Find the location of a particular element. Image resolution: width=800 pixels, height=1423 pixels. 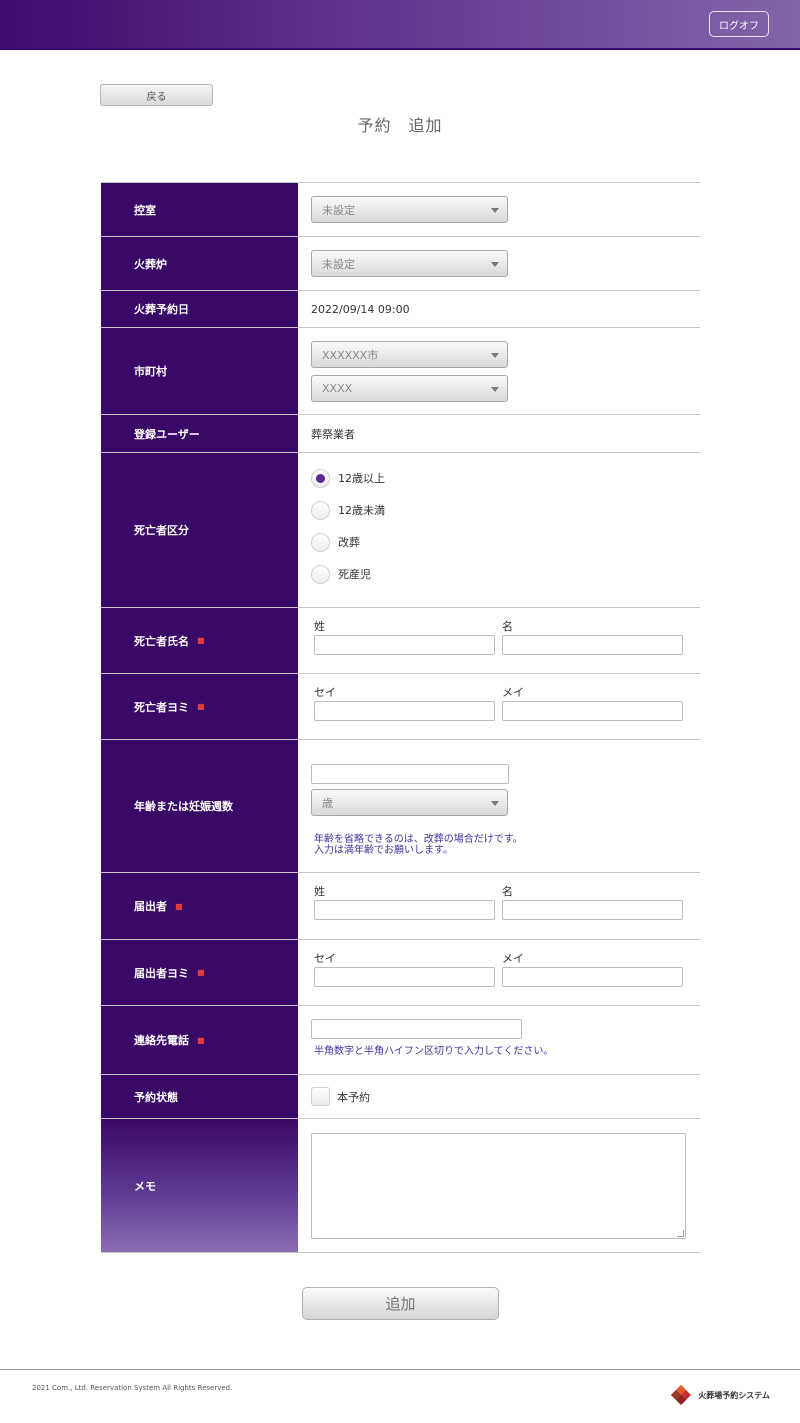

area-select-value: XXXX is located at coordinates (337, 388).